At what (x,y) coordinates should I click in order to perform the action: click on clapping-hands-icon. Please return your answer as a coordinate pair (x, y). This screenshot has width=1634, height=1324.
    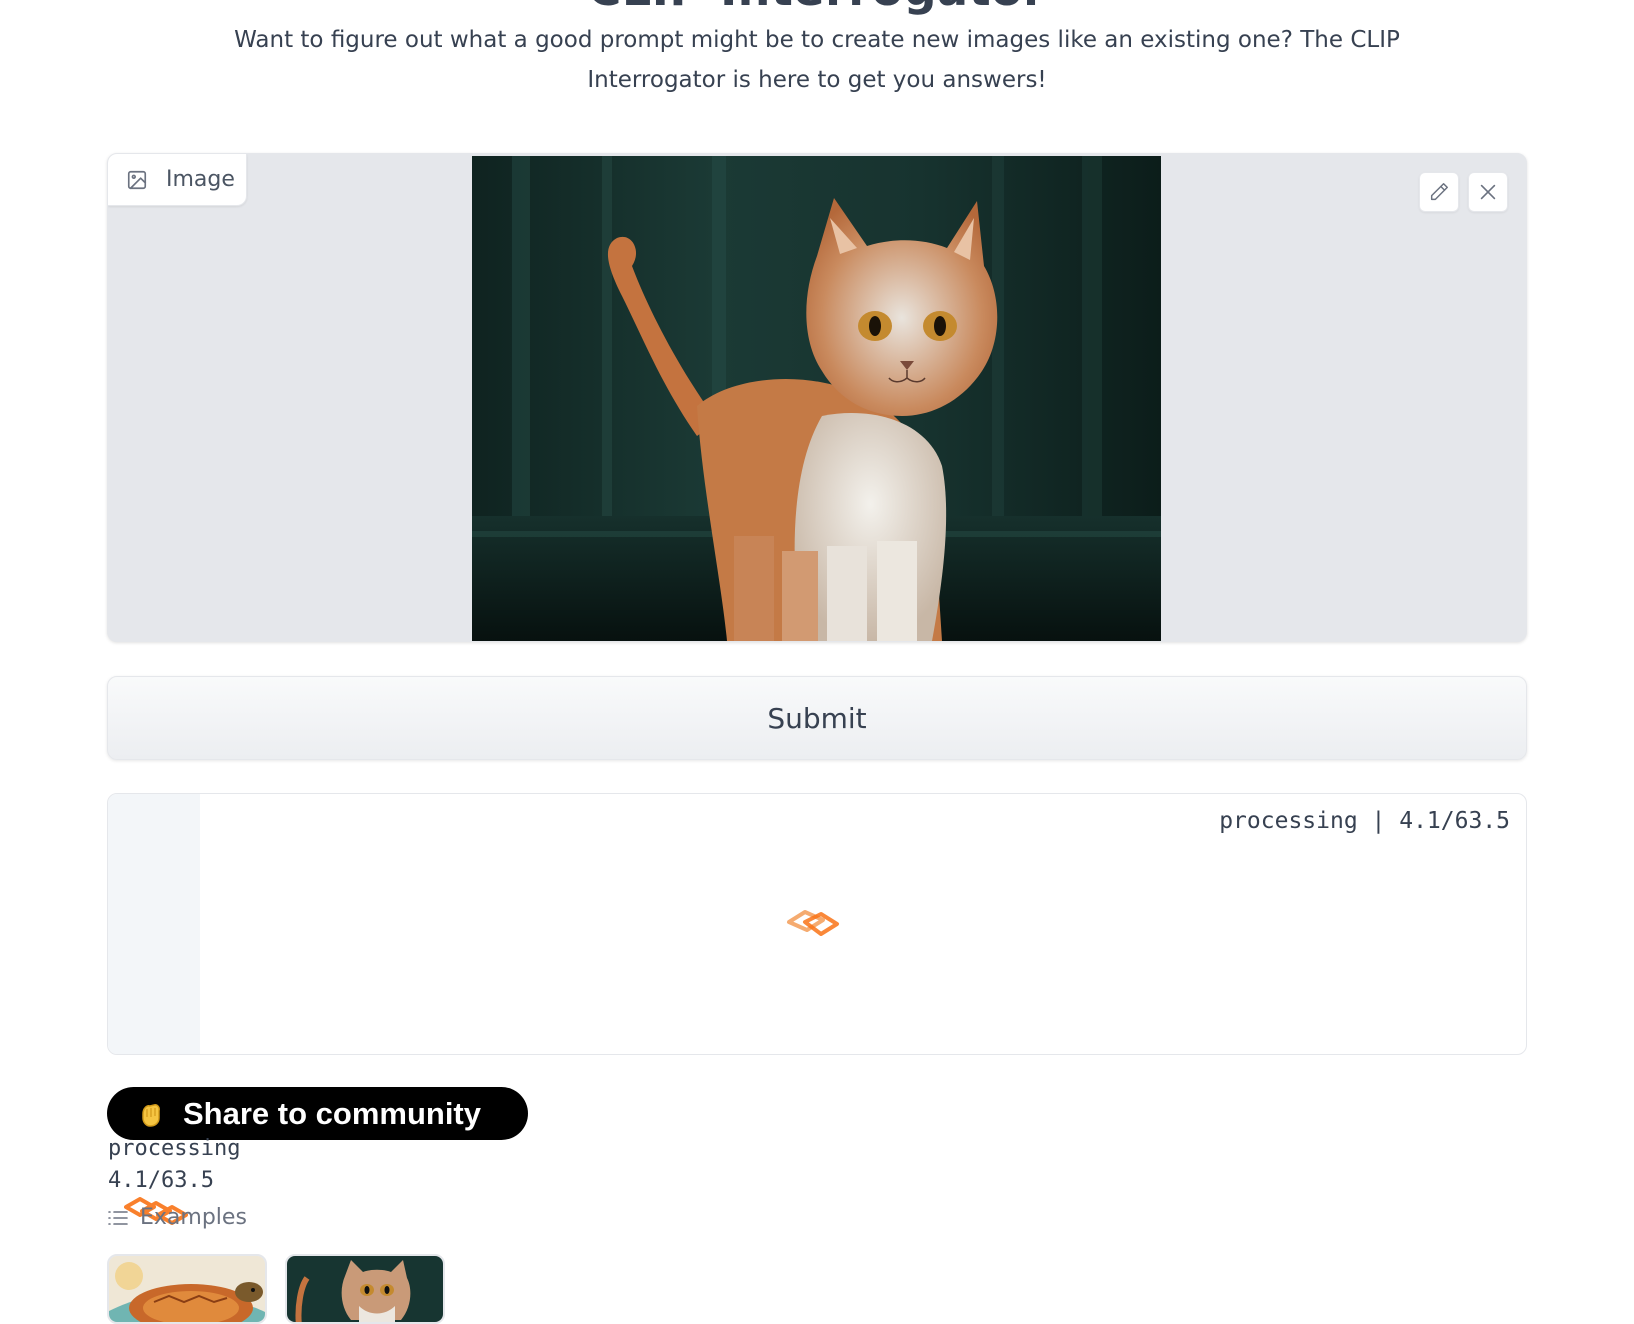
    Looking at the image, I should click on (151, 1115).